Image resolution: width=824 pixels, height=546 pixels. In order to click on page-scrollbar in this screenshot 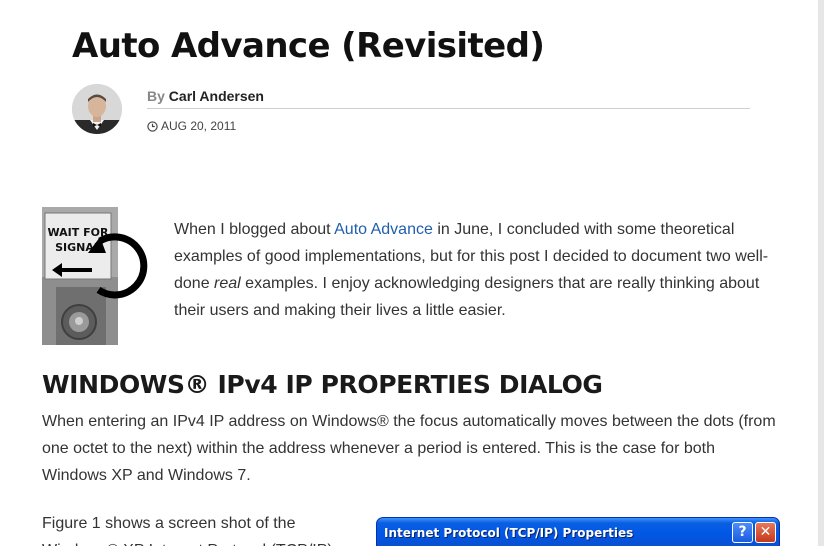, I will do `click(821, 273)`.